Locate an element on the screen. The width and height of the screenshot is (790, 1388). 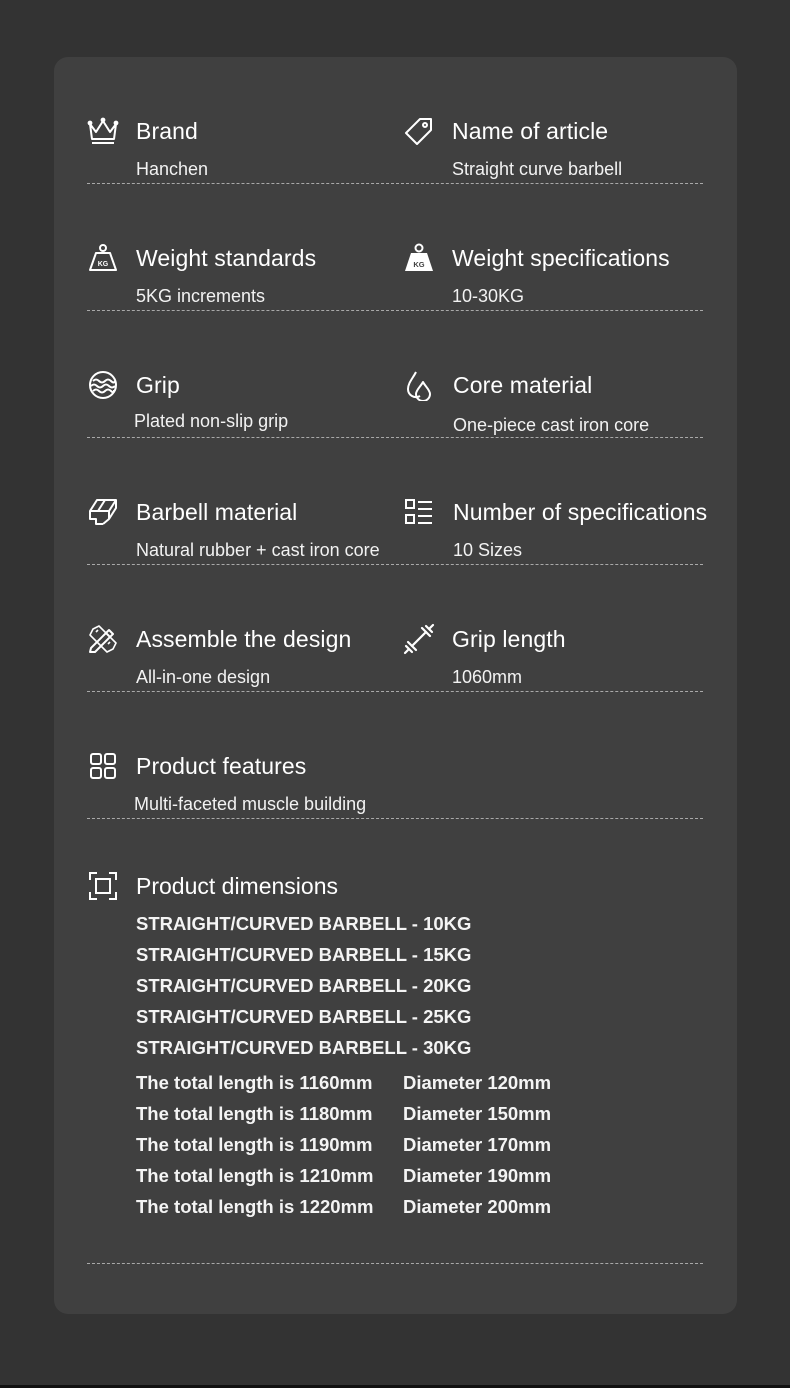
diameter: Diameter 170mm is located at coordinates (477, 1144).